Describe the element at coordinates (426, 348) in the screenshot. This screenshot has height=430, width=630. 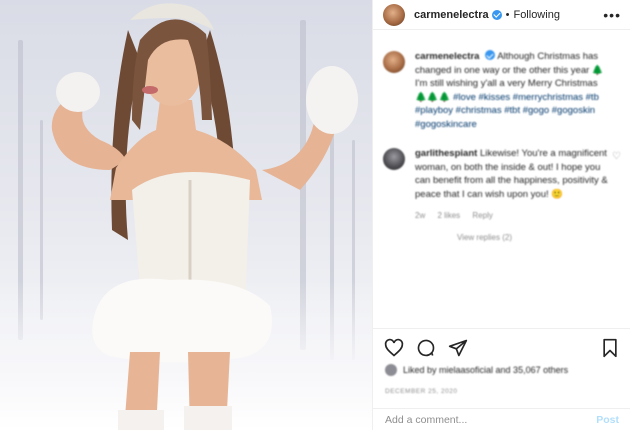
I see `comment-icon` at that location.